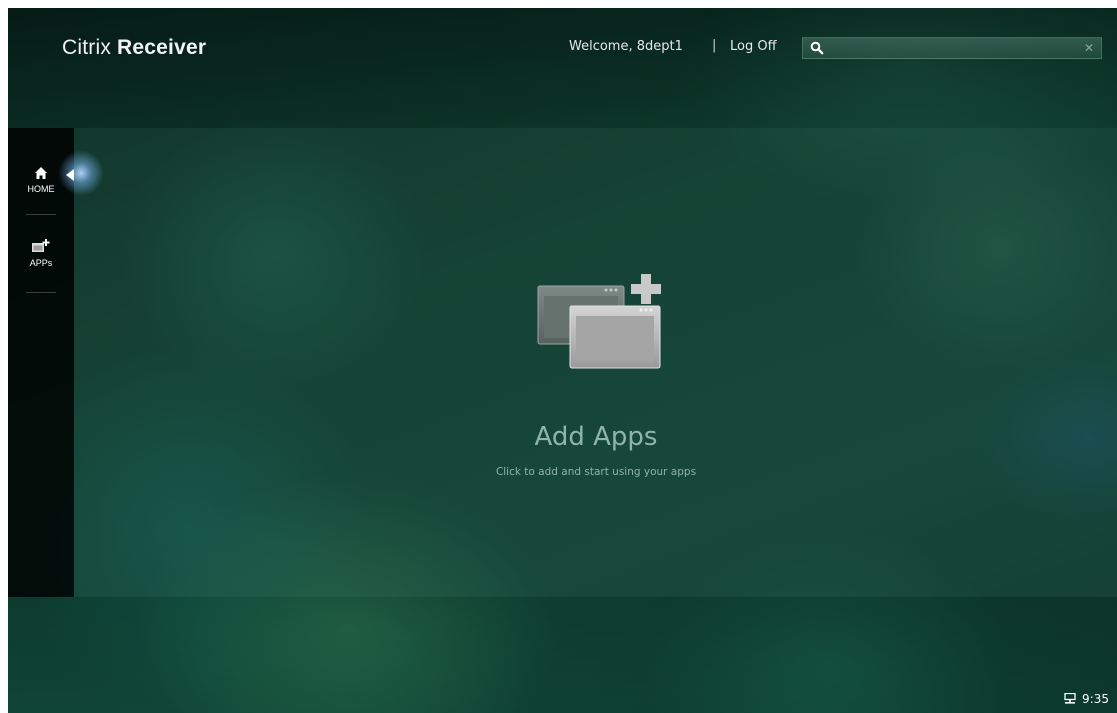 Image resolution: width=1117 pixels, height=713 pixels. Describe the element at coordinates (1070, 700) in the screenshot. I see `network-icon` at that location.